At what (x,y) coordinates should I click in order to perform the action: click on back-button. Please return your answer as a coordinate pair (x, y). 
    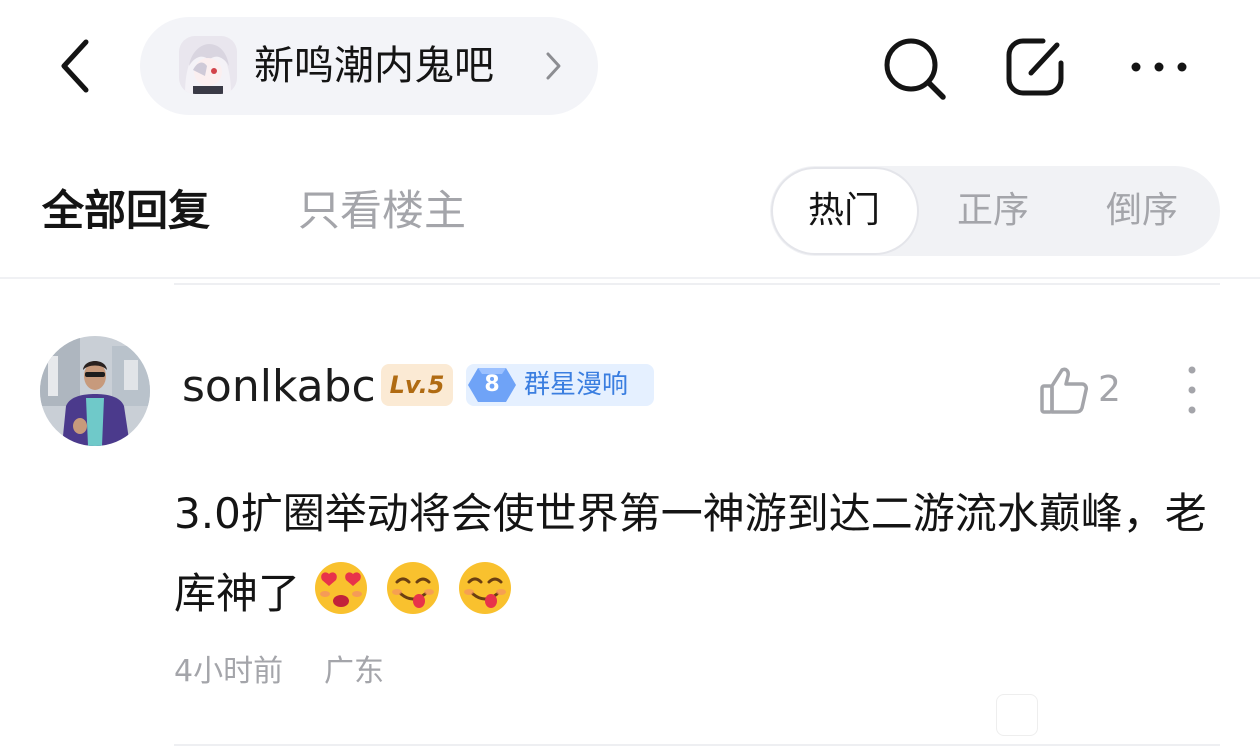
    Looking at the image, I should click on (77, 66).